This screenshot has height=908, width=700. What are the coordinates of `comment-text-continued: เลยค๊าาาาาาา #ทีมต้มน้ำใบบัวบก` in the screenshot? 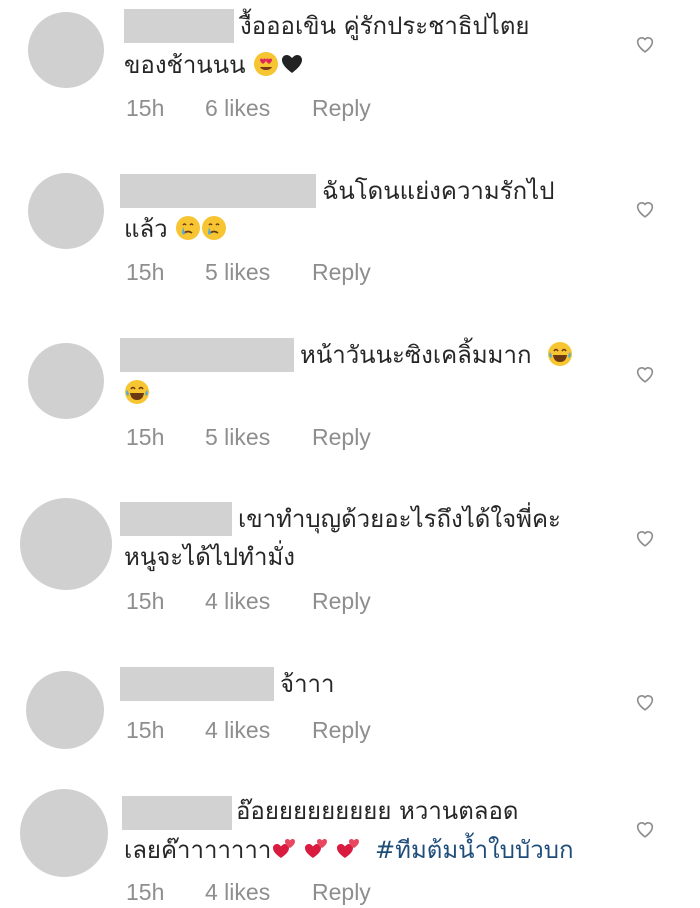 It's located at (348, 850).